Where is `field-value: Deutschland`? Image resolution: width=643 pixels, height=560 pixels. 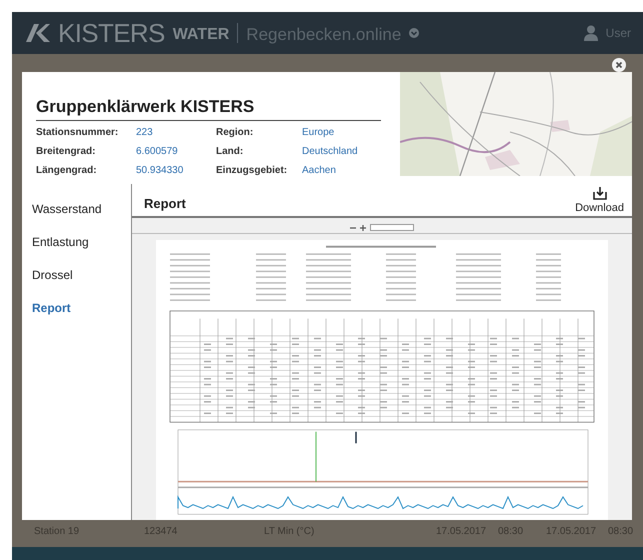 field-value: Deutschland is located at coordinates (330, 151).